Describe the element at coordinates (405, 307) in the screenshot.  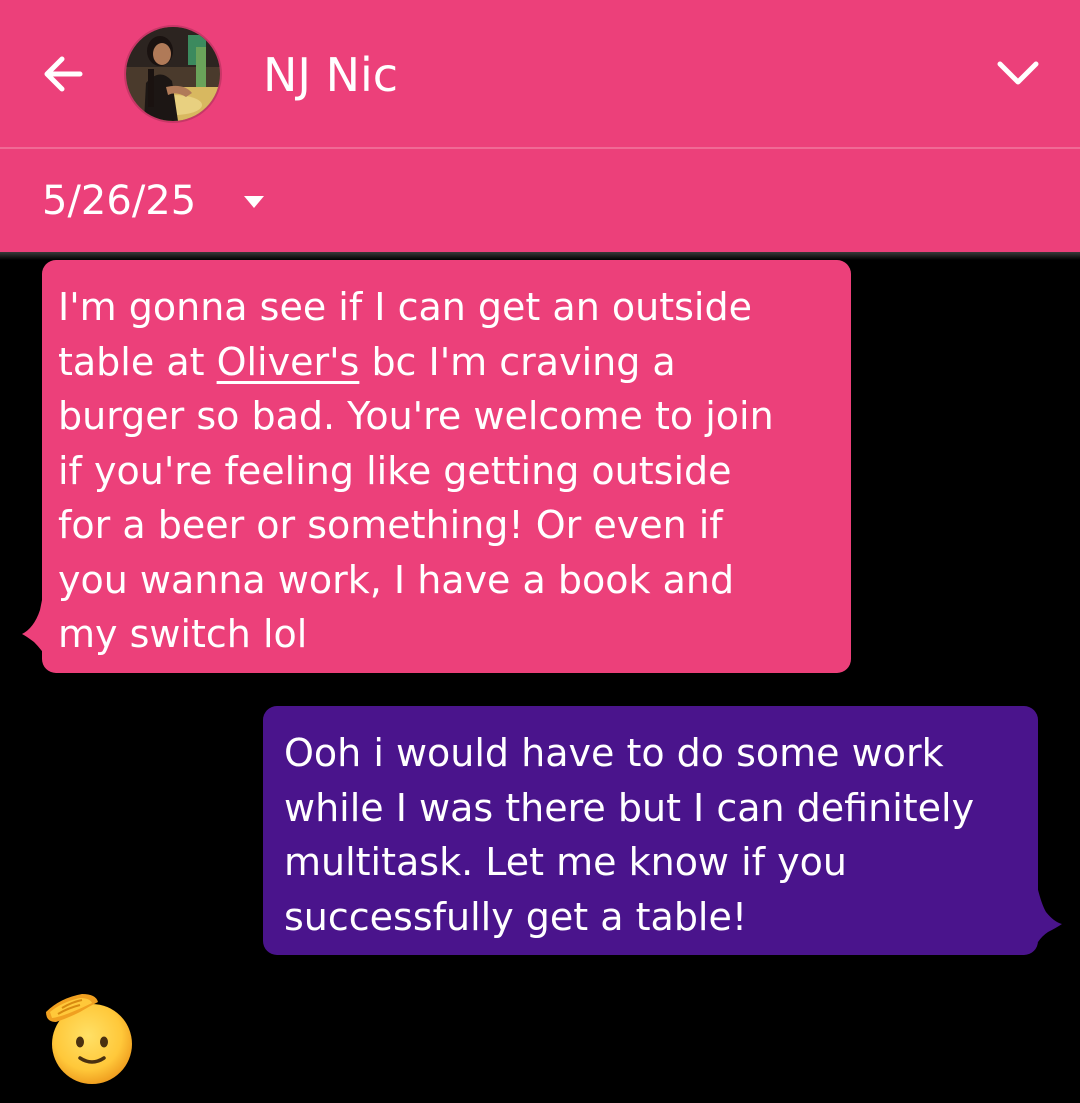
I see `message-line: I'm gonna see if I can get an outside` at that location.